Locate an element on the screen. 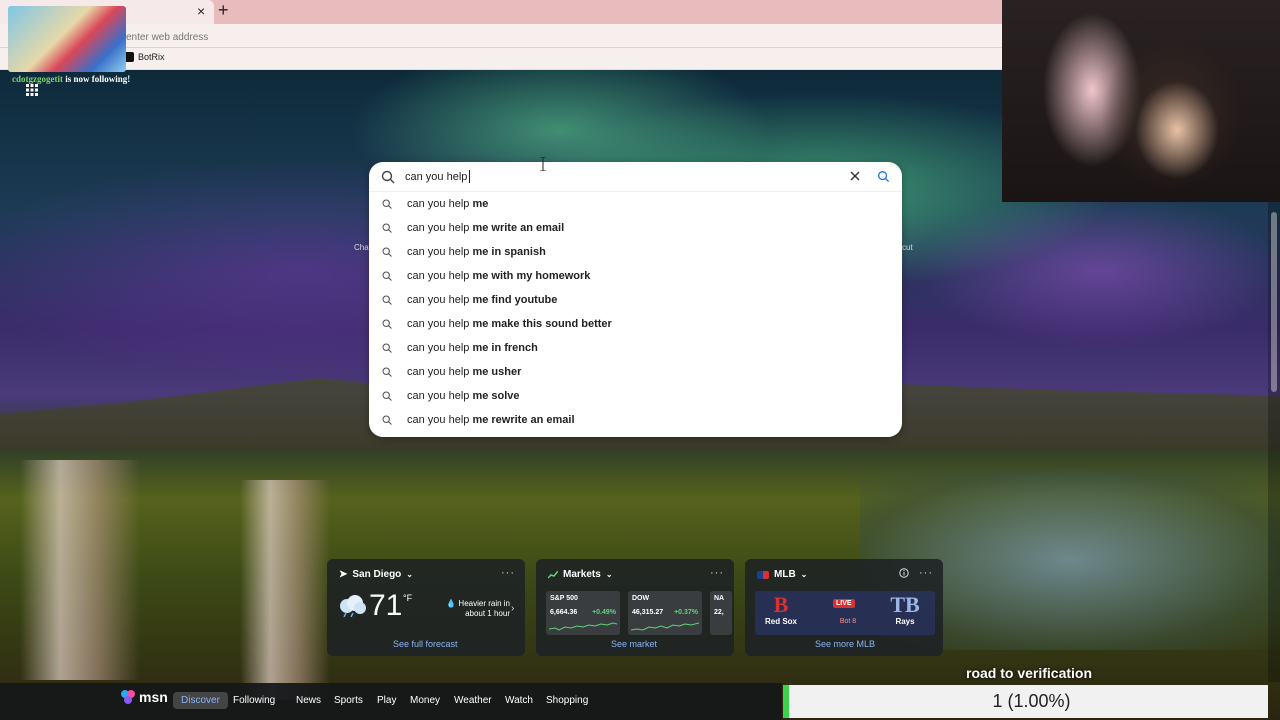 The width and height of the screenshot is (1280, 720). suggestion-text: can you help me is located at coordinates (447, 204).